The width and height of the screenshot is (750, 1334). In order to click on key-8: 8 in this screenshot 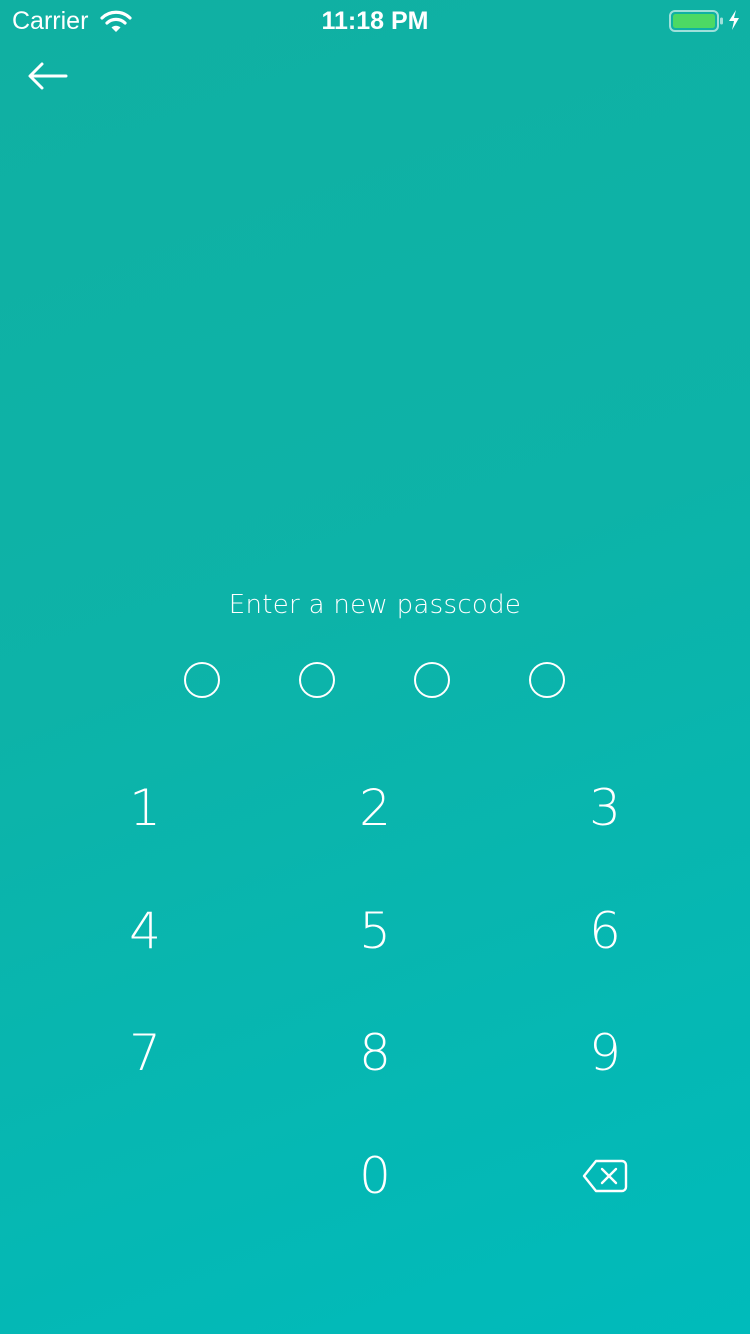, I will do `click(375, 1053)`.